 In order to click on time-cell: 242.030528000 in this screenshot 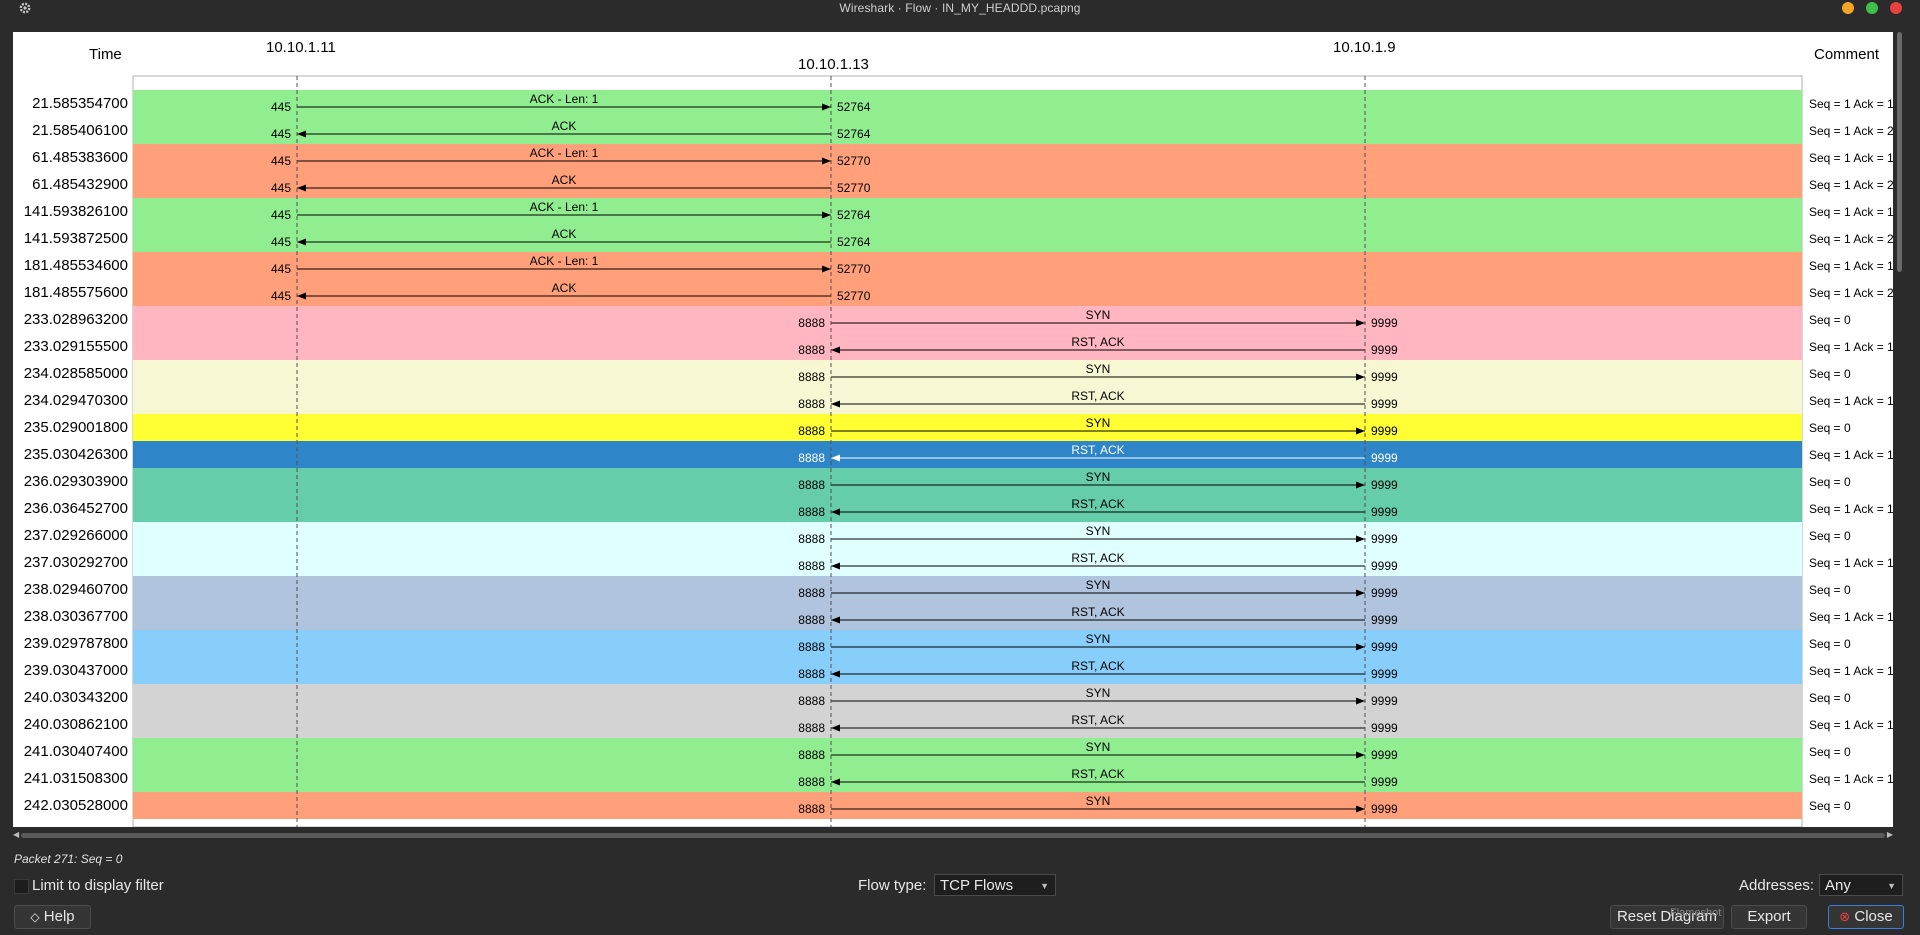, I will do `click(76, 805)`.